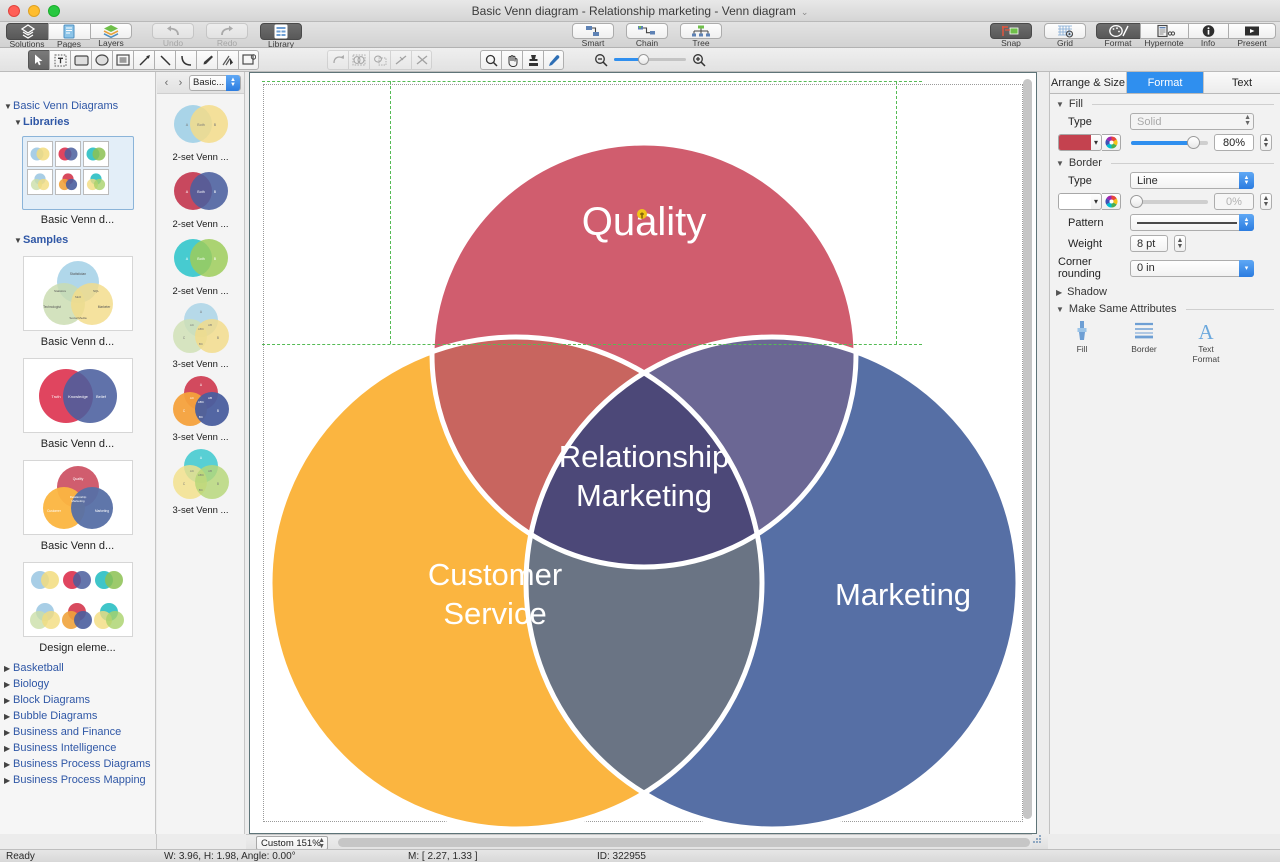 This screenshot has width=1280, height=862. What do you see at coordinates (601, 60) in the screenshot?
I see `zoom-out-icon` at bounding box center [601, 60].